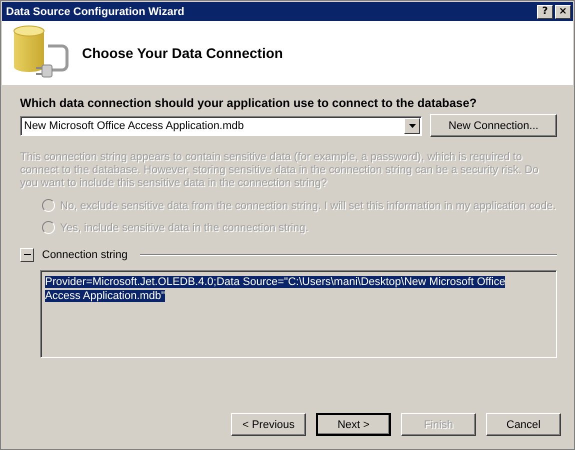  Describe the element at coordinates (182, 53) in the screenshot. I see `page-heading: Choose Your Data Connection` at that location.